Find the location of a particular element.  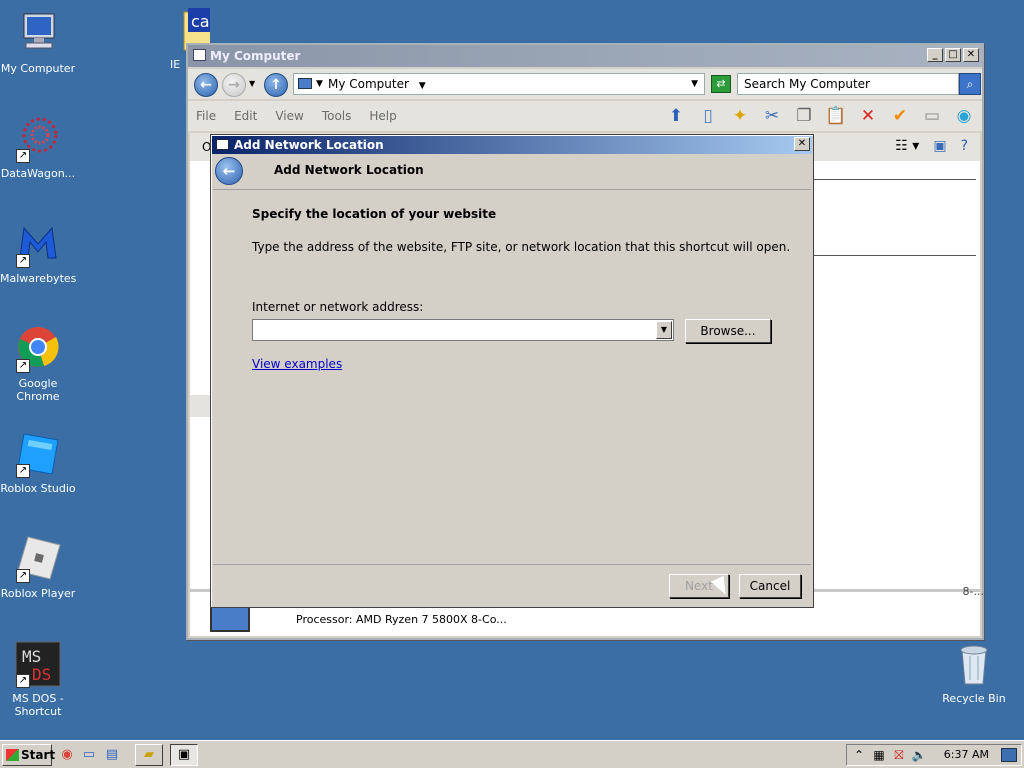

show-desktop-icon: ▭ is located at coordinates (89, 755).